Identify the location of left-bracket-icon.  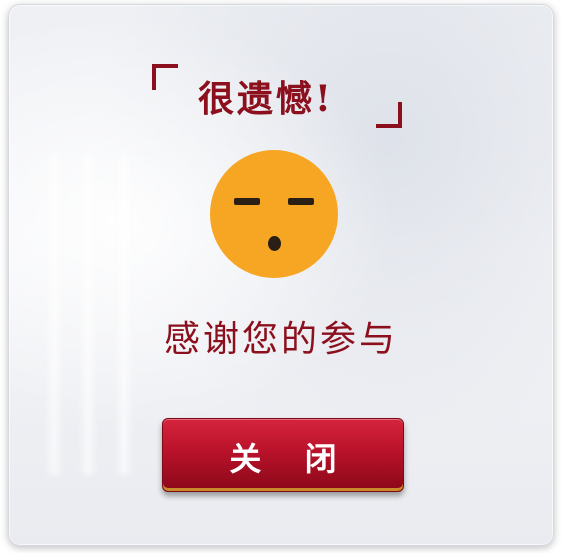
(165, 77).